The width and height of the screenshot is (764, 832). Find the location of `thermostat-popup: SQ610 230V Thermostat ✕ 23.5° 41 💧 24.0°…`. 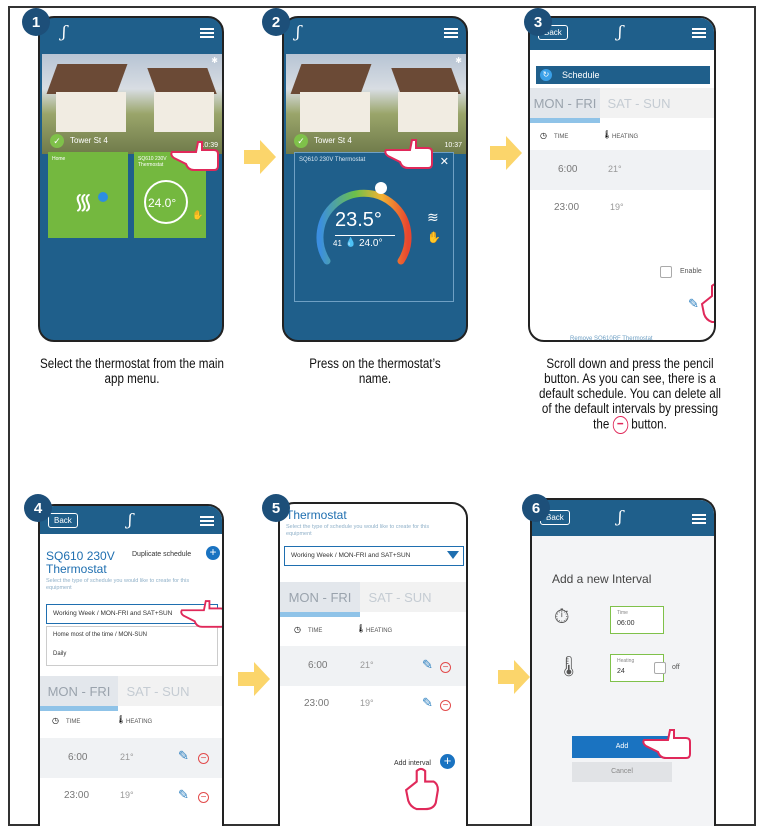

thermostat-popup: SQ610 230V Thermostat ✕ 23.5° 41 💧 24.0°… is located at coordinates (374, 227).